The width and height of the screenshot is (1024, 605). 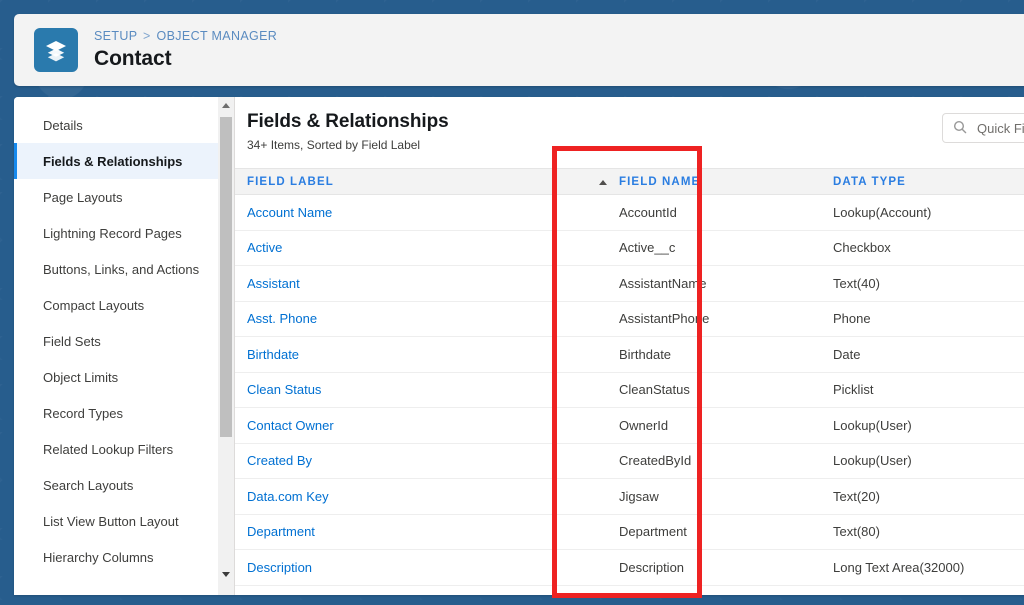 What do you see at coordinates (922, 181) in the screenshot?
I see `column-header-data-type: DATA TYPE` at bounding box center [922, 181].